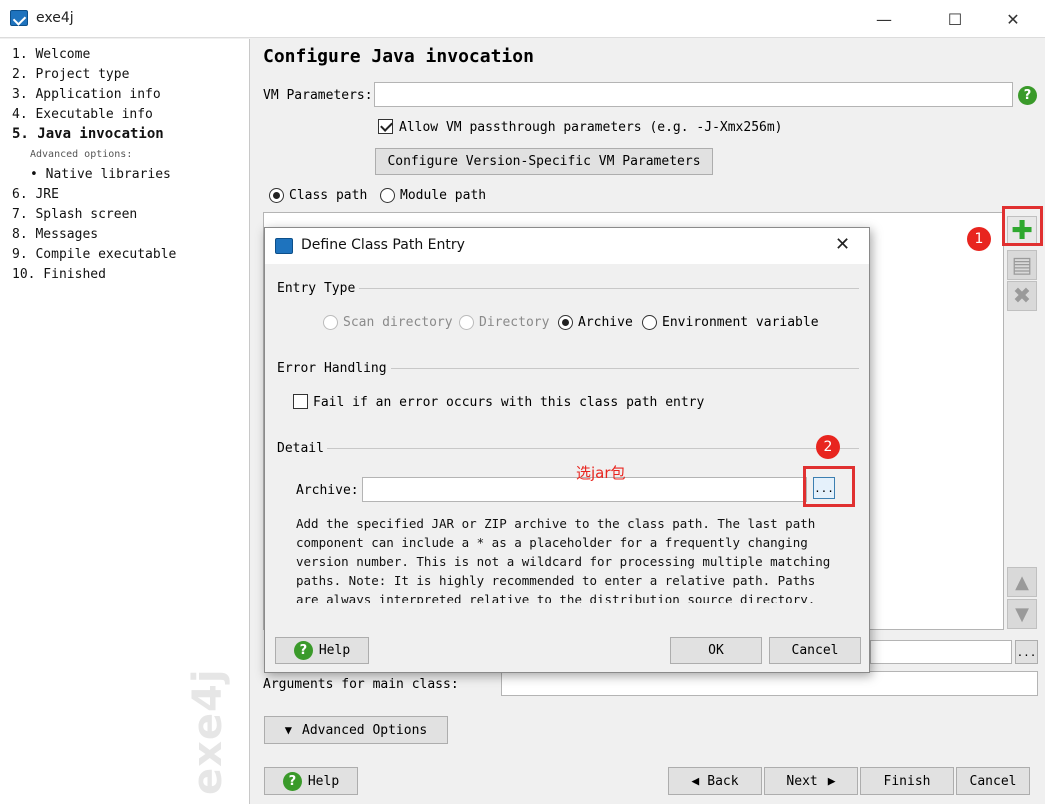 Image resolution: width=1045 pixels, height=804 pixels. What do you see at coordinates (332, 368) in the screenshot?
I see `error-handling-heading: Error Handling` at bounding box center [332, 368].